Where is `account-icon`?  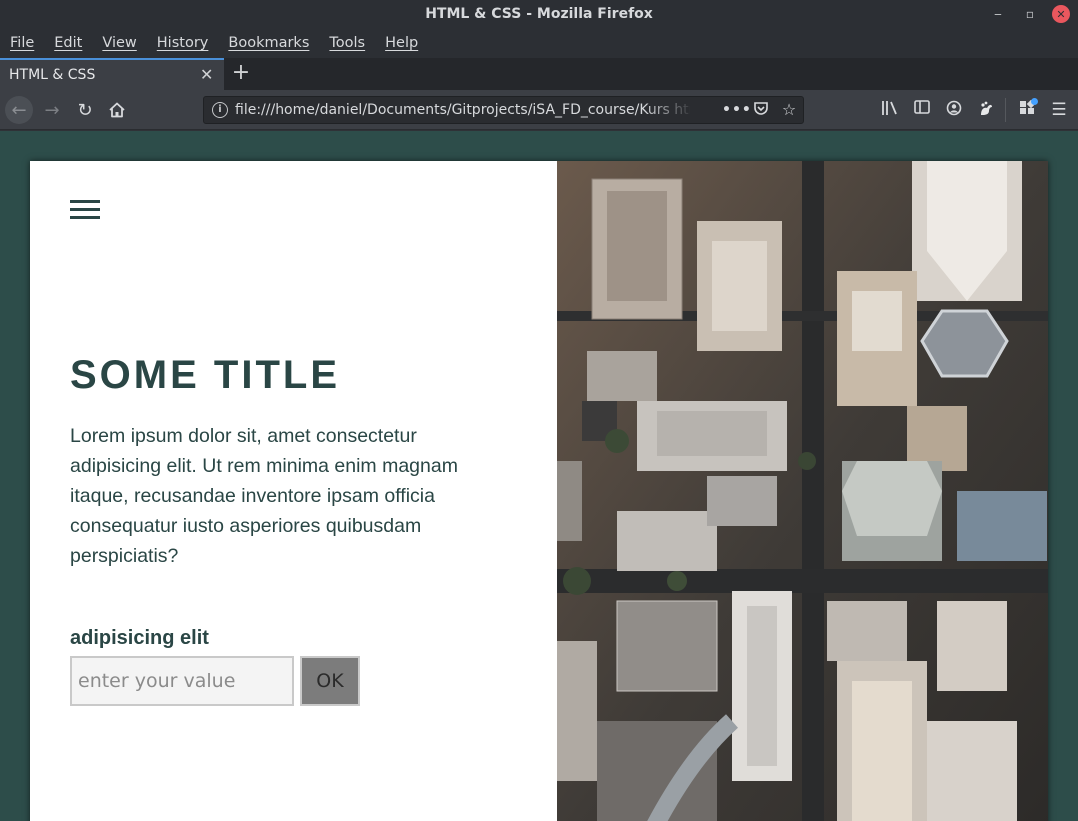
account-icon is located at coordinates (954, 110).